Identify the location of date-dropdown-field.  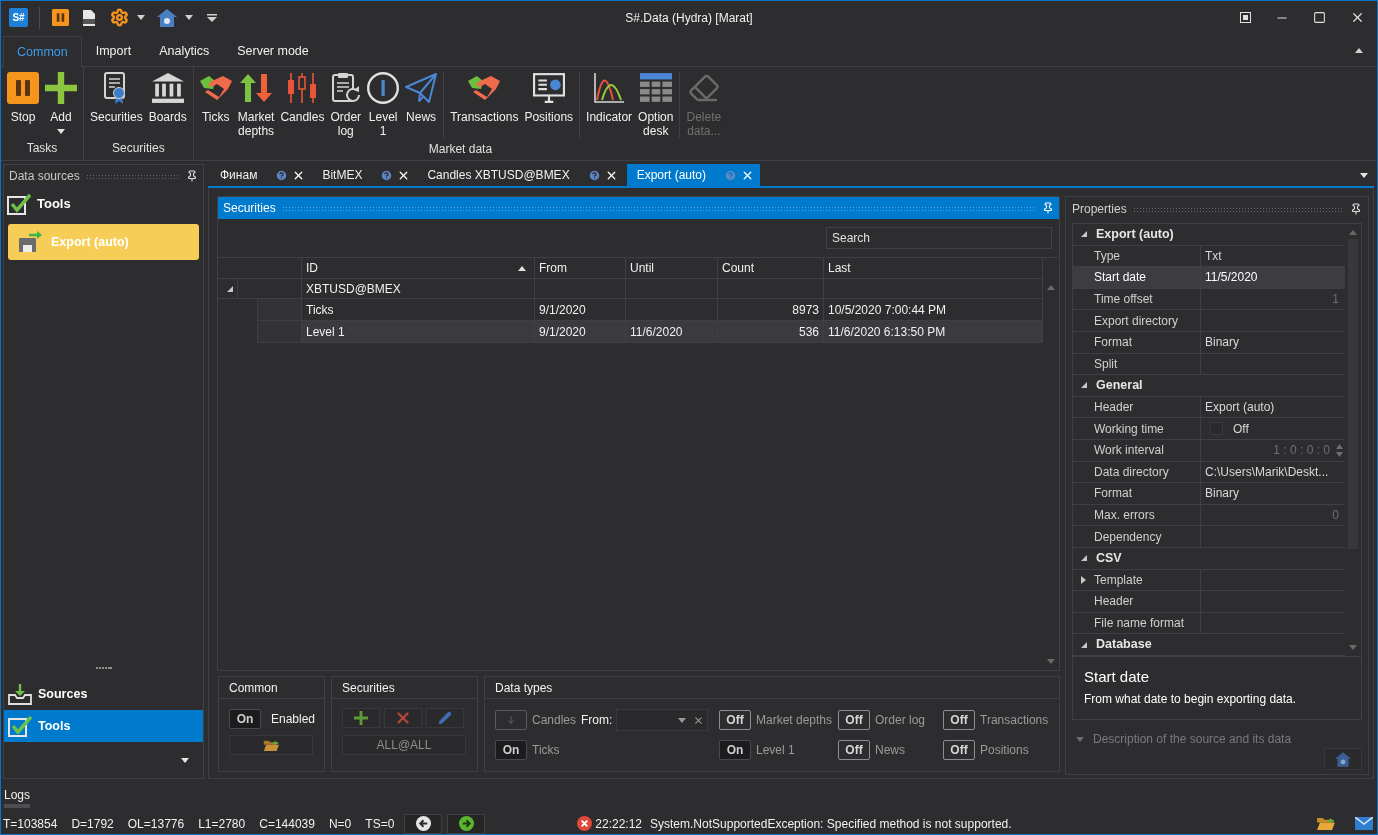
(662, 720).